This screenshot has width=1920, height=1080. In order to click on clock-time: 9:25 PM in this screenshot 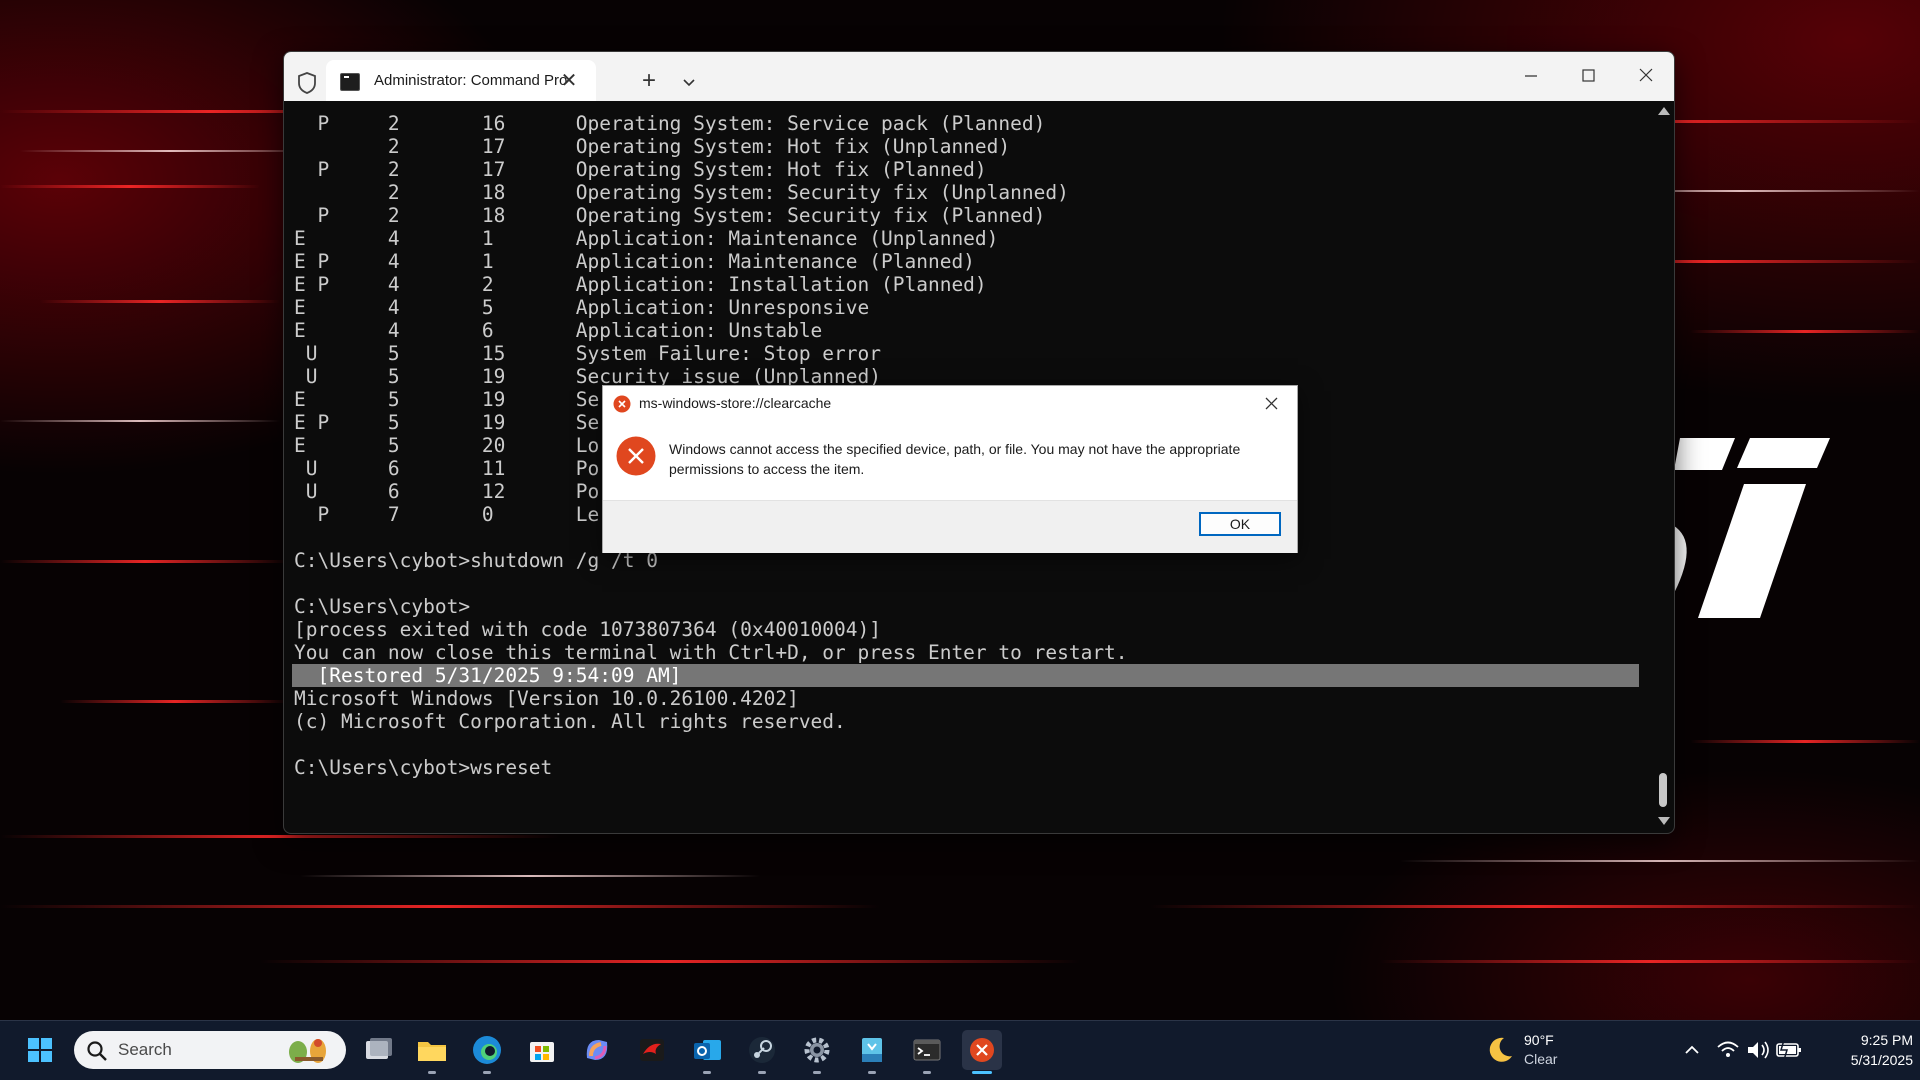, I will do `click(1886, 1040)`.